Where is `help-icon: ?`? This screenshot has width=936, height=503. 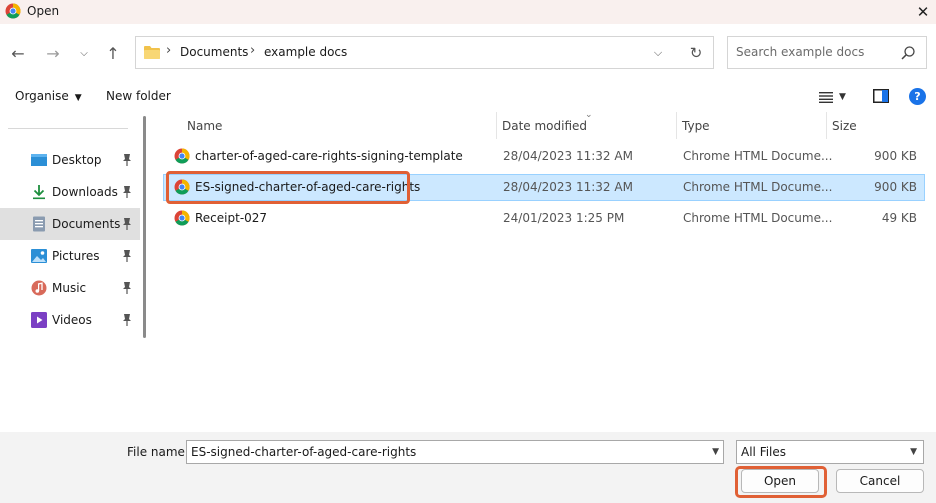 help-icon: ? is located at coordinates (917, 96).